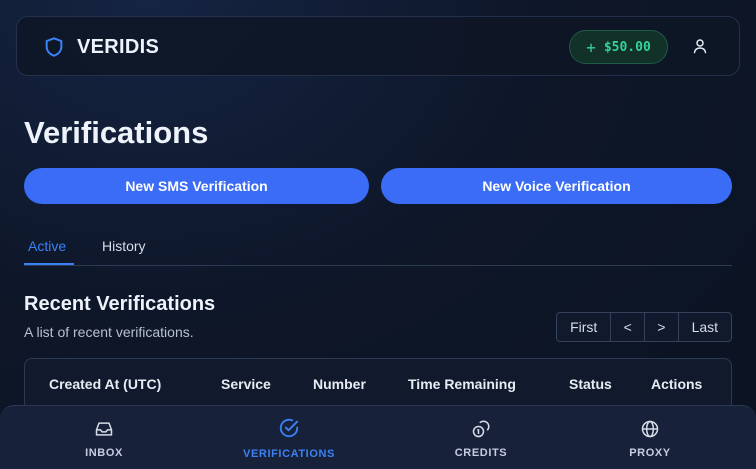 This screenshot has width=756, height=469. I want to click on plus-icon: +, so click(591, 47).